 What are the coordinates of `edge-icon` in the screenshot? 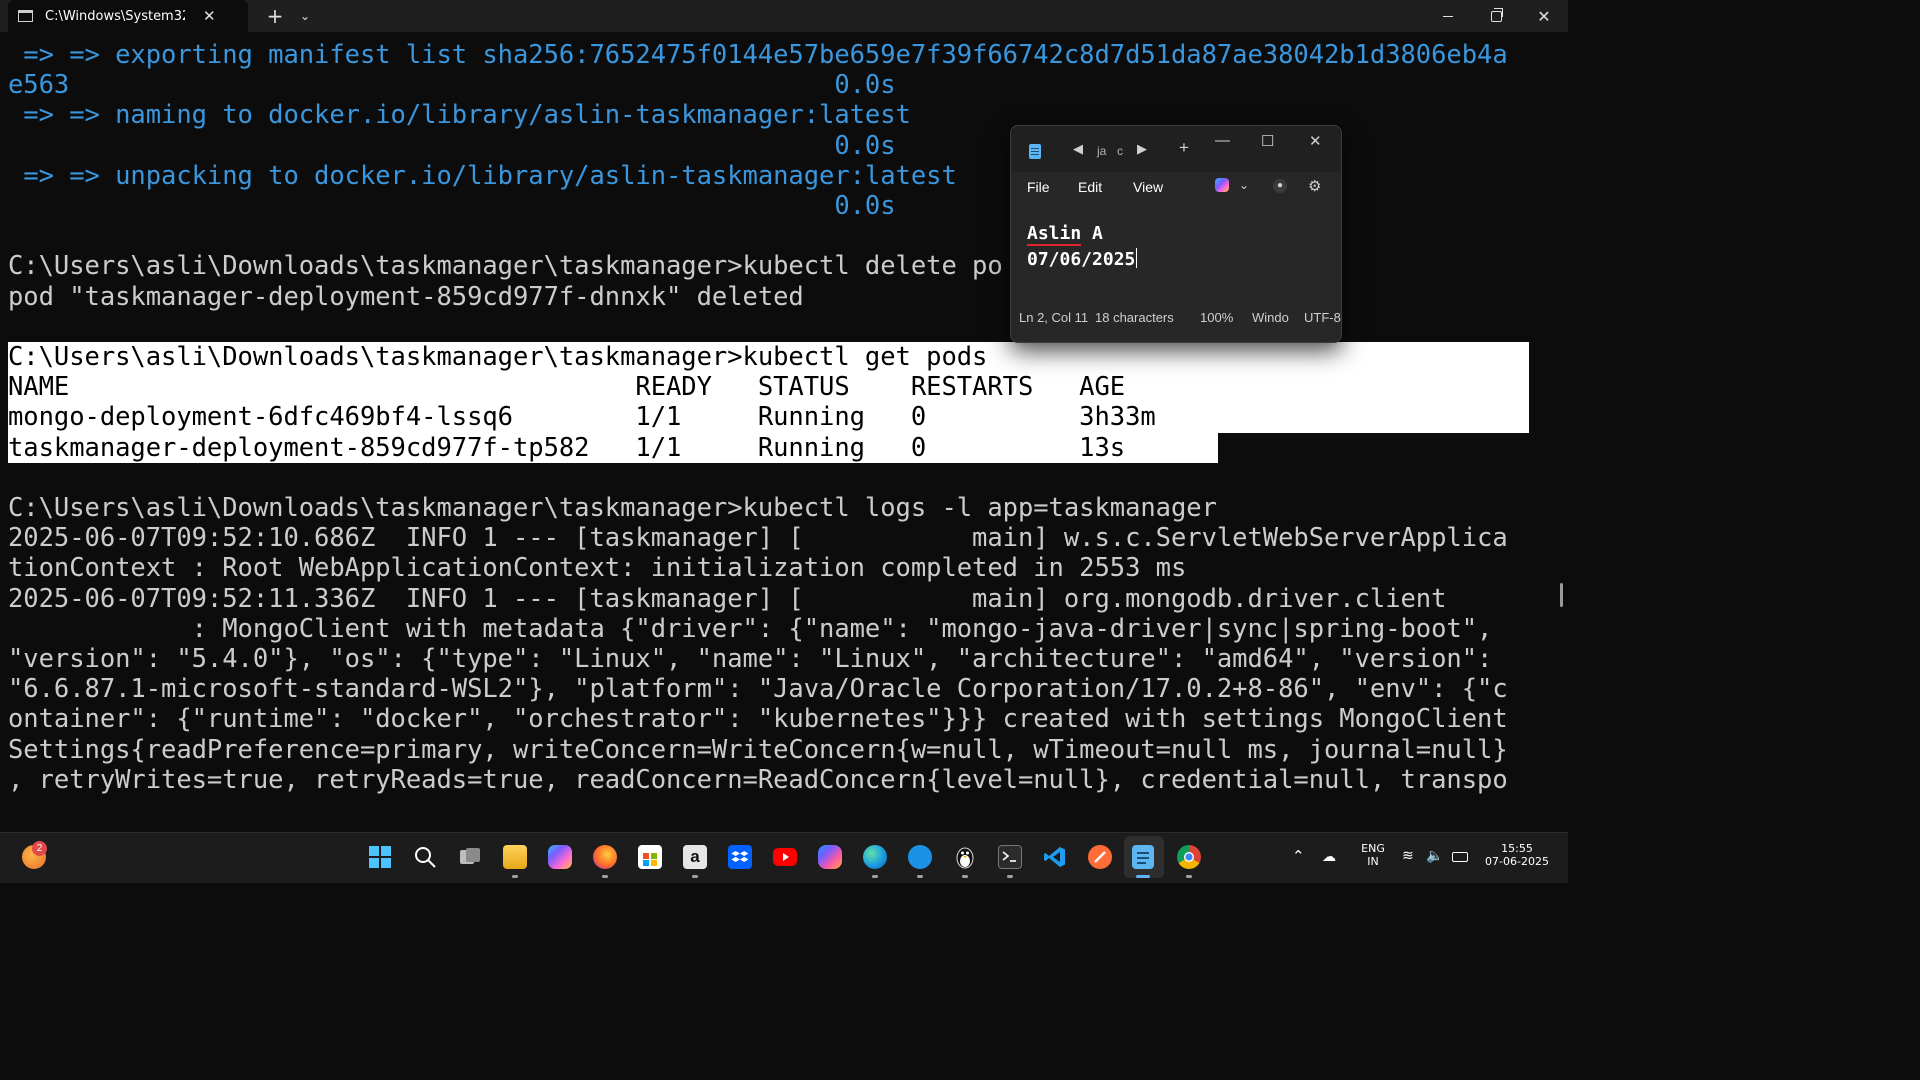 It's located at (875, 857).